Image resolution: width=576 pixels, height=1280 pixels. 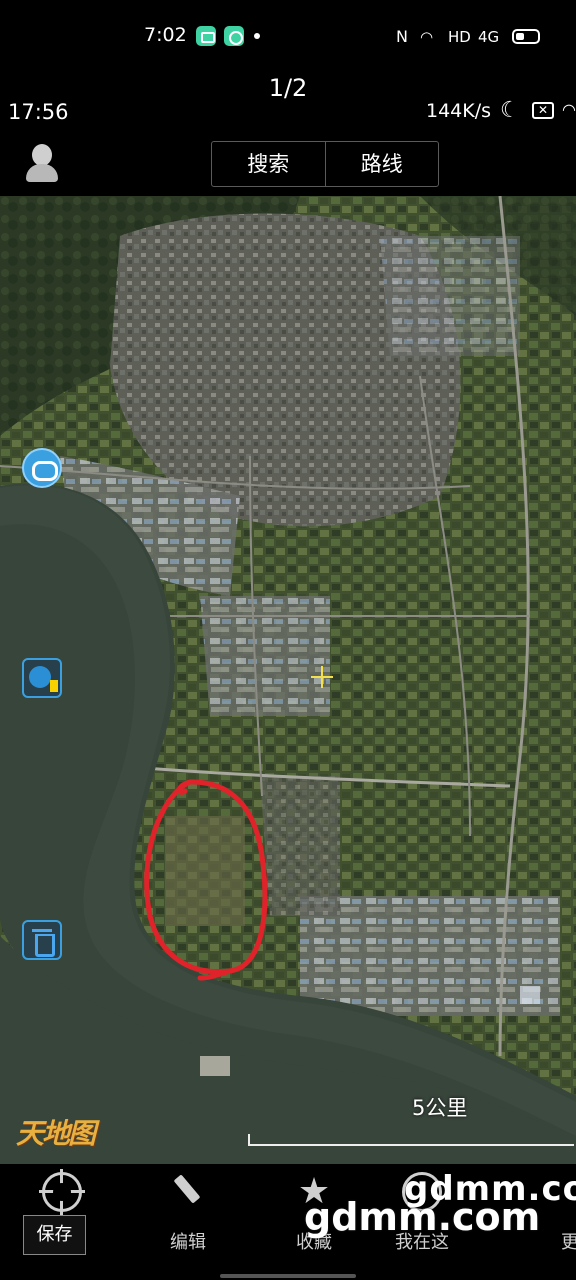 I want to click on user-avatar-icon, so click(x=42, y=162).